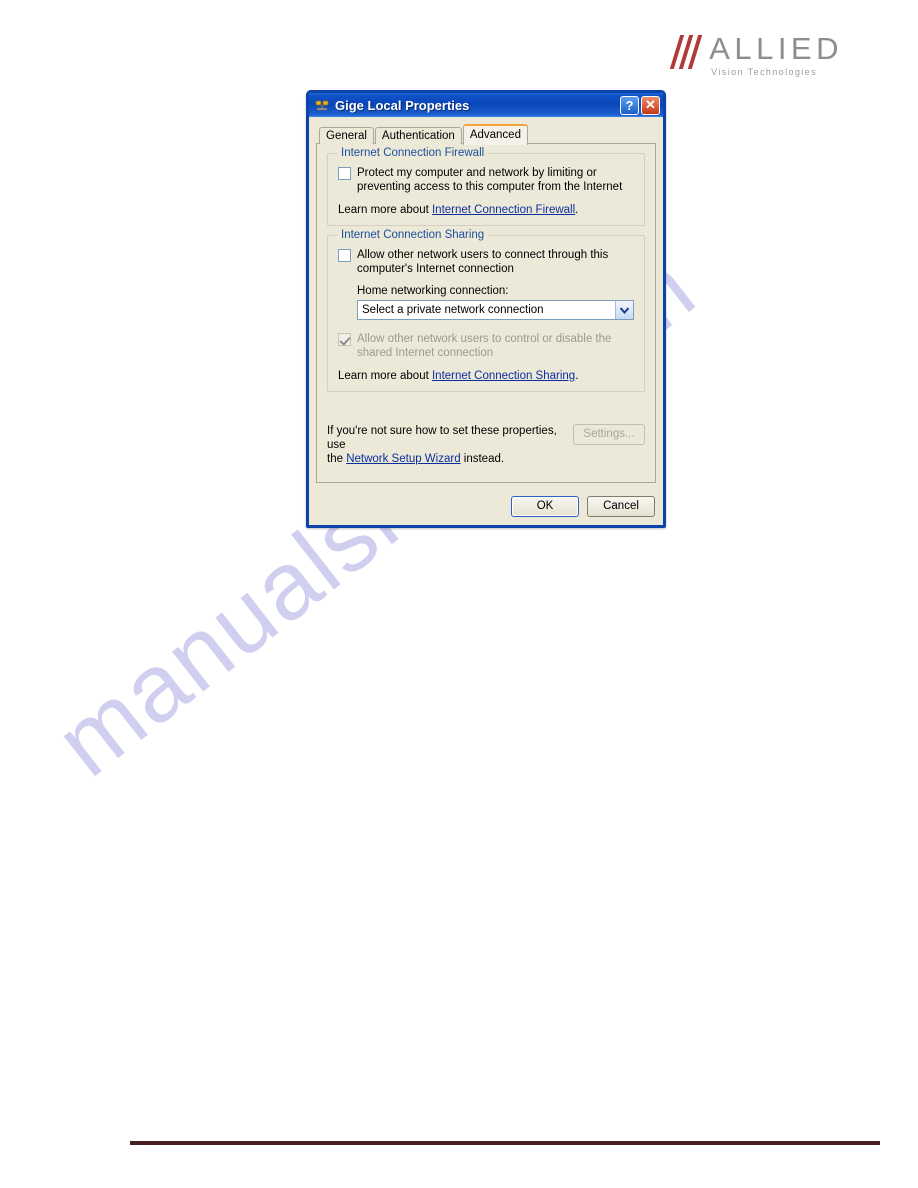 The width and height of the screenshot is (918, 1188). Describe the element at coordinates (503, 376) in the screenshot. I see `sharing-learn-more-link: Internet Connection Sharing` at that location.